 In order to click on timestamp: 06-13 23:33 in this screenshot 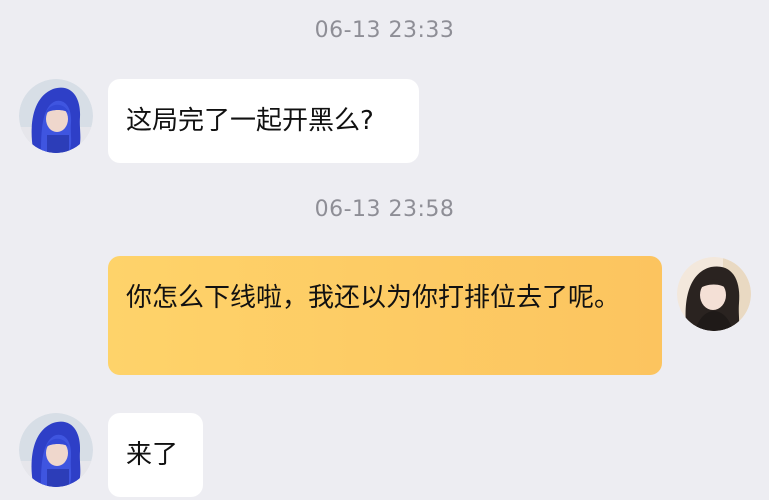, I will do `click(384, 30)`.